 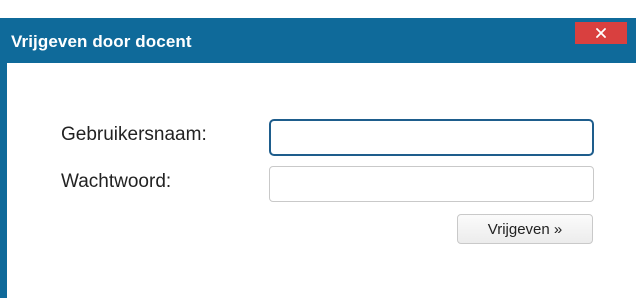 I want to click on close-icon, so click(x=601, y=33).